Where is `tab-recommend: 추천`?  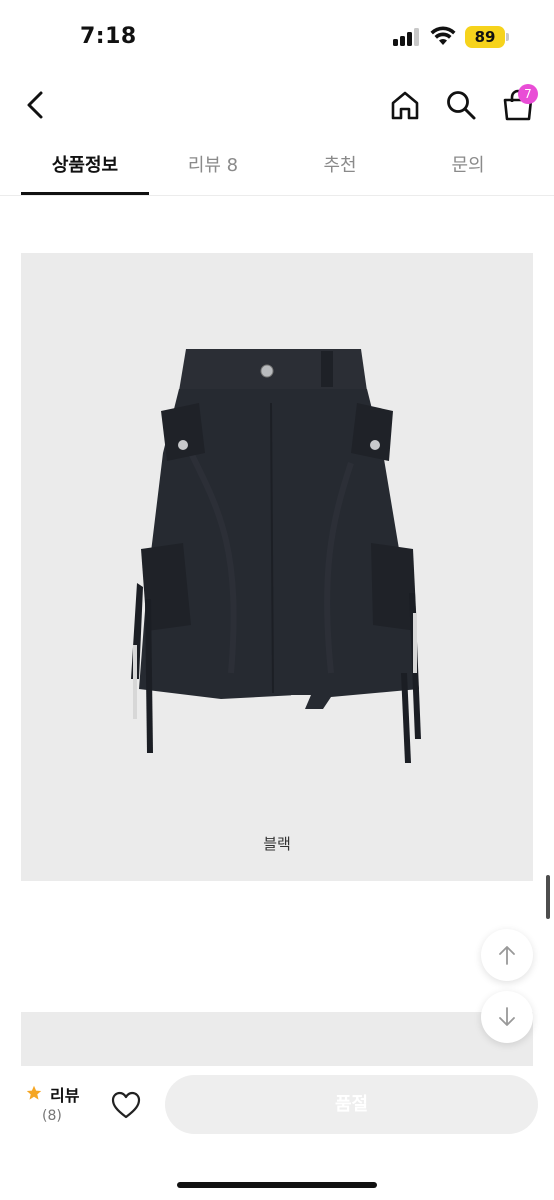 tab-recommend: 추천 is located at coordinates (340, 168).